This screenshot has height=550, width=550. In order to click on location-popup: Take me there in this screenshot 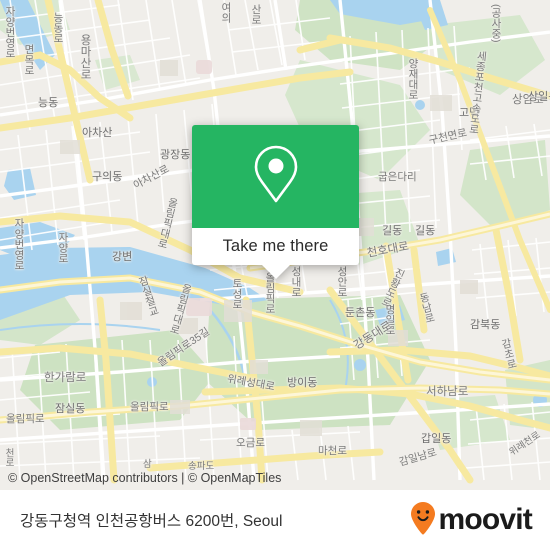, I will do `click(275, 202)`.